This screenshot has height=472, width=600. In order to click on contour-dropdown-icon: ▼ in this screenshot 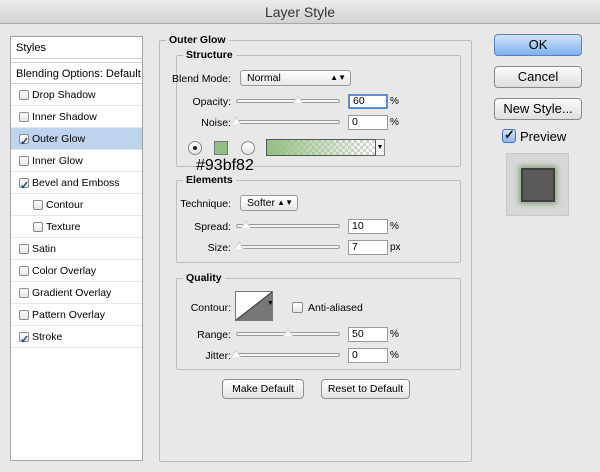, I will do `click(271, 311)`.